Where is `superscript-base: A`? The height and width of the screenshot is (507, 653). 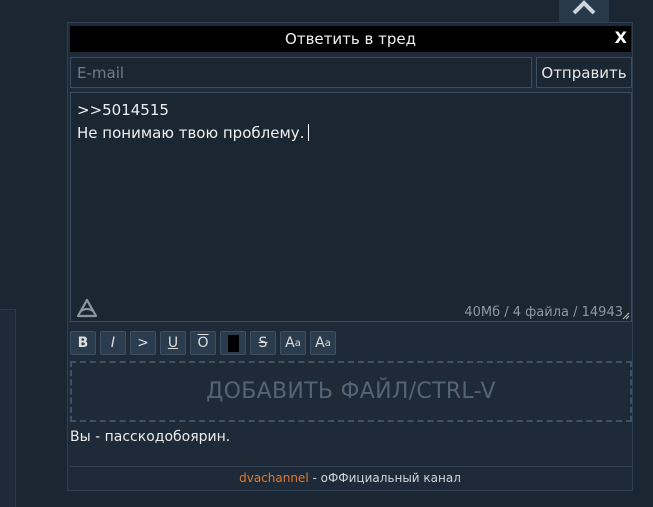 superscript-base: A is located at coordinates (290, 343).